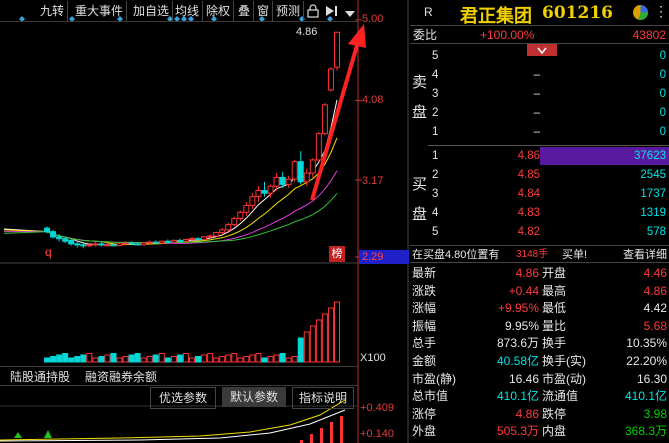 This screenshot has height=443, width=669. I want to click on weicha-value: 43802, so click(649, 35).